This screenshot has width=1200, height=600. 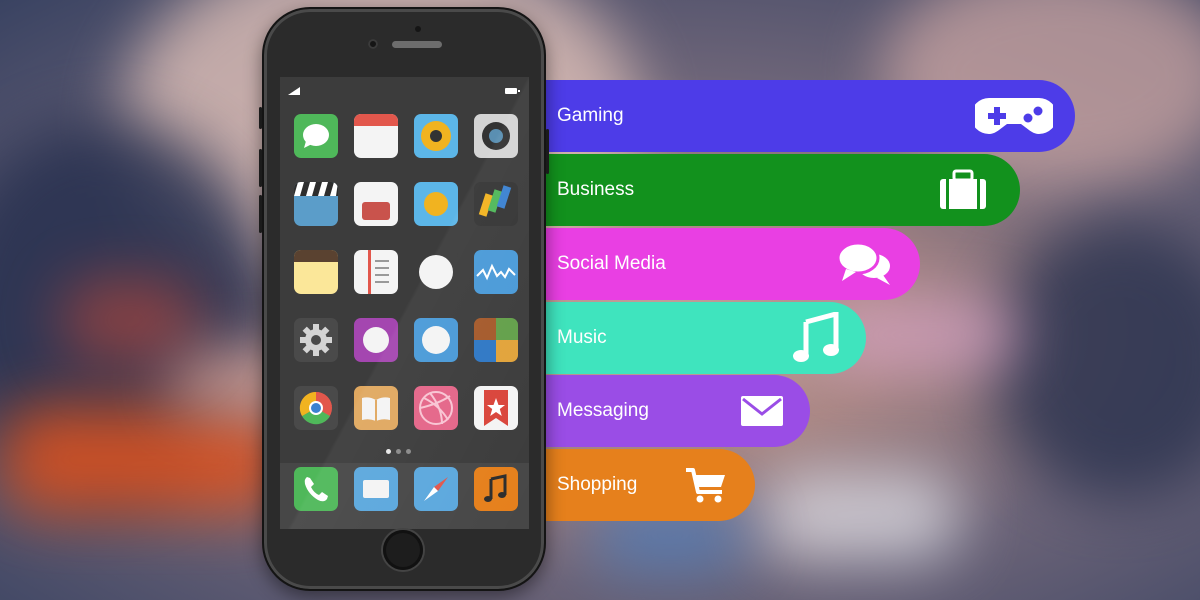 I want to click on wallet-icon, so click(x=376, y=204).